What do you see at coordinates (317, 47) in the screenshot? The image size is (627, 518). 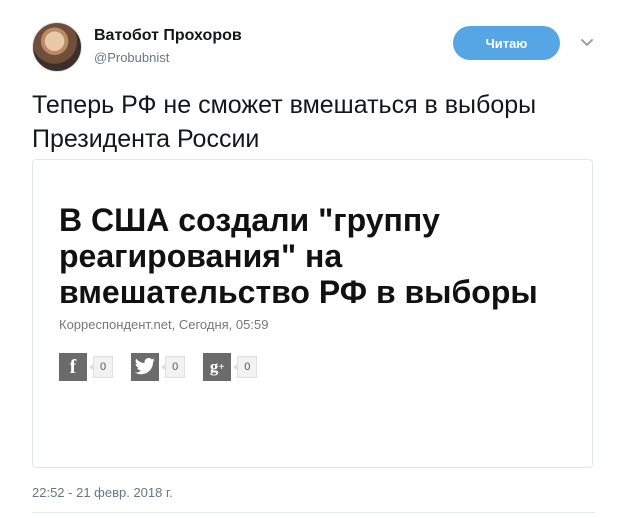 I see `tweet-header: Ватобот Прохоров @Probubnist Читаю` at bounding box center [317, 47].